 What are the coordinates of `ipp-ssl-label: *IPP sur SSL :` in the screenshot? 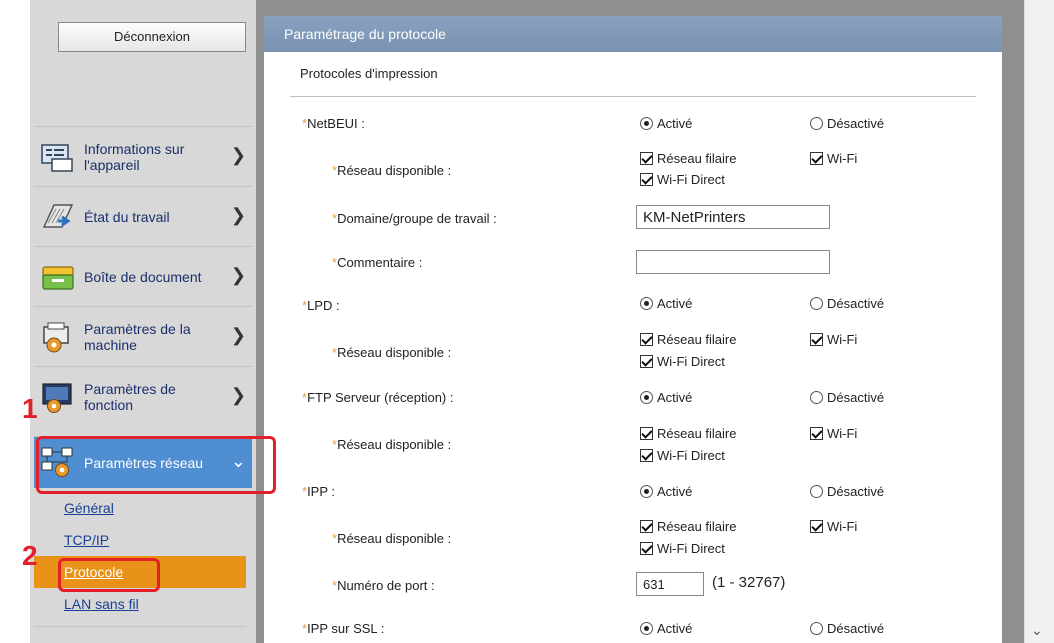 It's located at (343, 628).